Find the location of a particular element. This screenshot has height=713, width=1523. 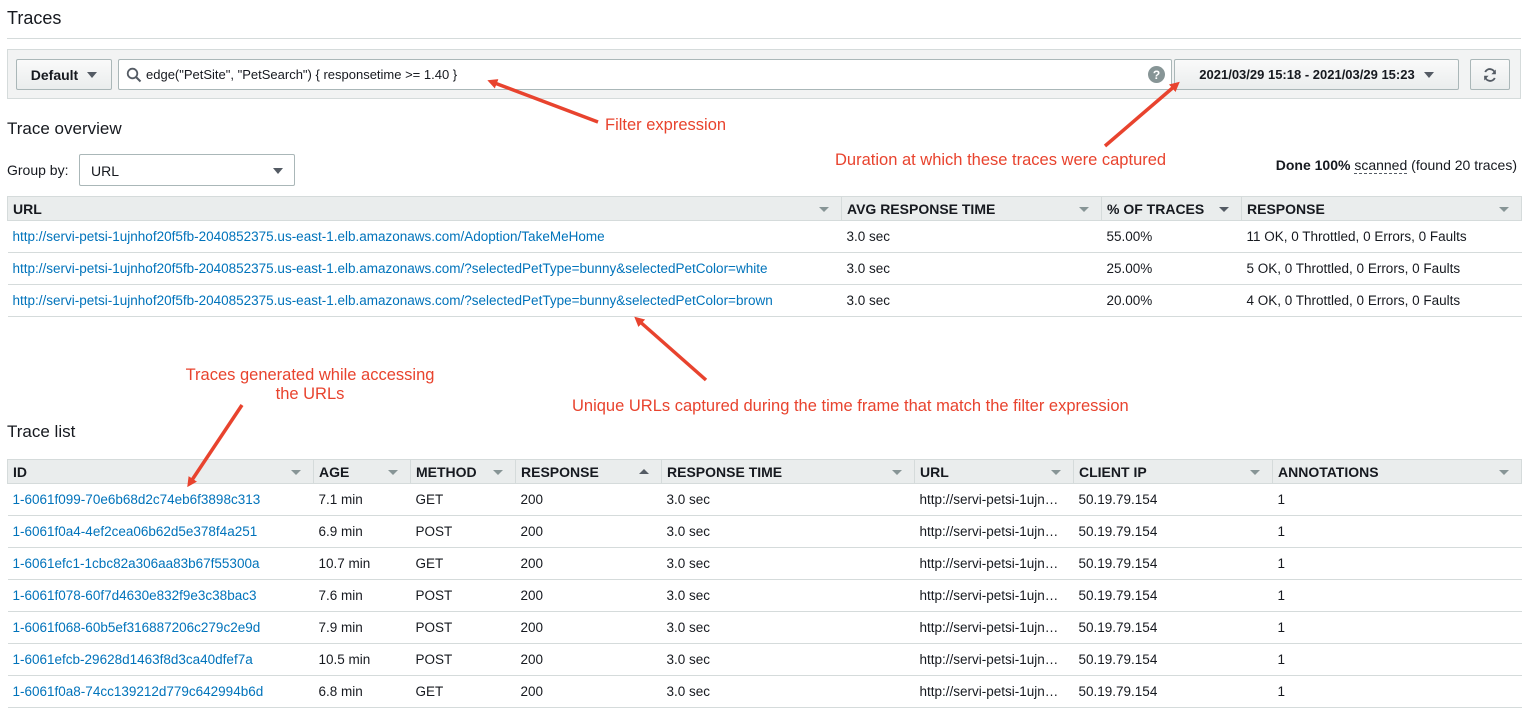

arrow-duration is located at coordinates (1141, 114).